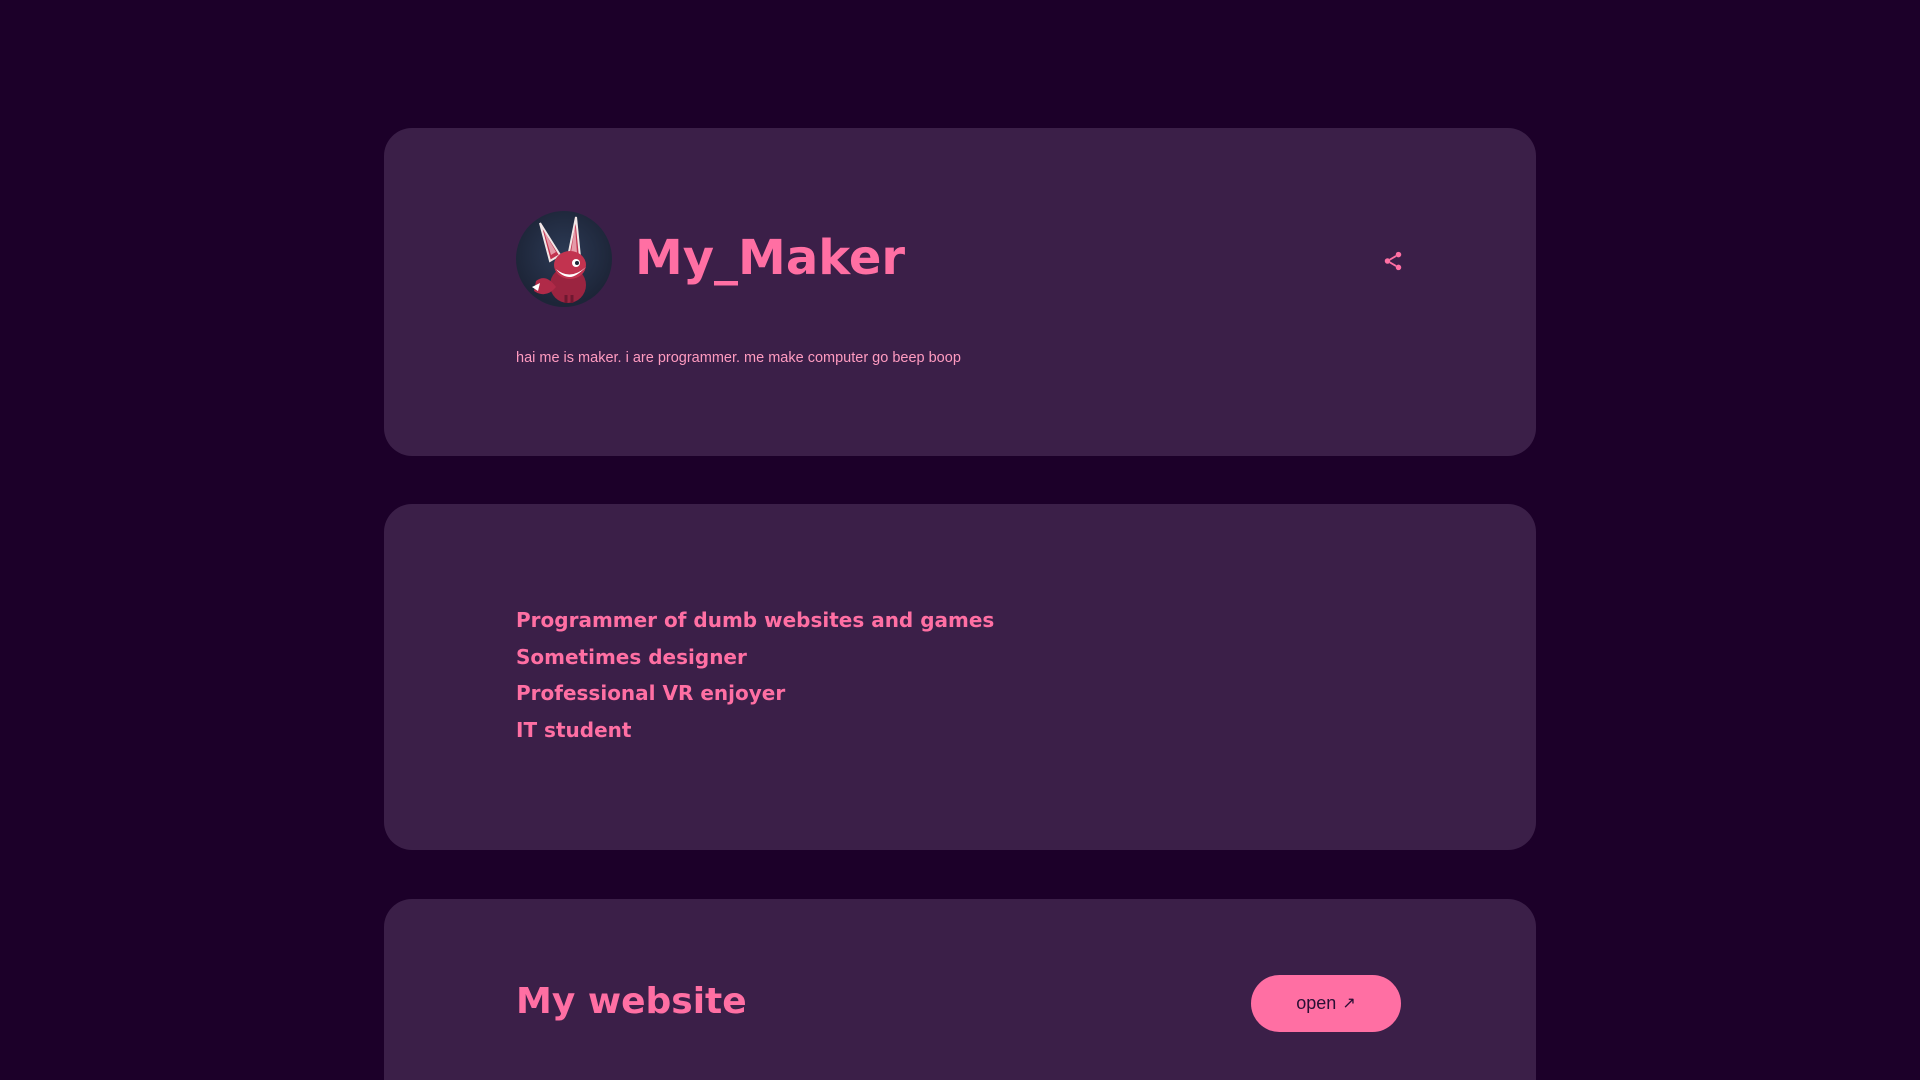 This screenshot has height=1080, width=1920. What do you see at coordinates (574, 730) in the screenshot?
I see `role-item: IT student` at bounding box center [574, 730].